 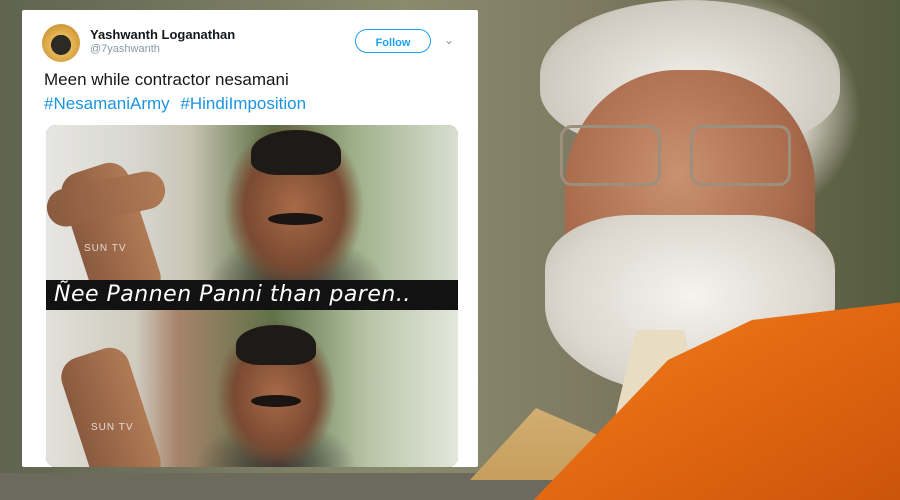 What do you see at coordinates (125, 49) in the screenshot?
I see `user-handle: @7yashwanth` at bounding box center [125, 49].